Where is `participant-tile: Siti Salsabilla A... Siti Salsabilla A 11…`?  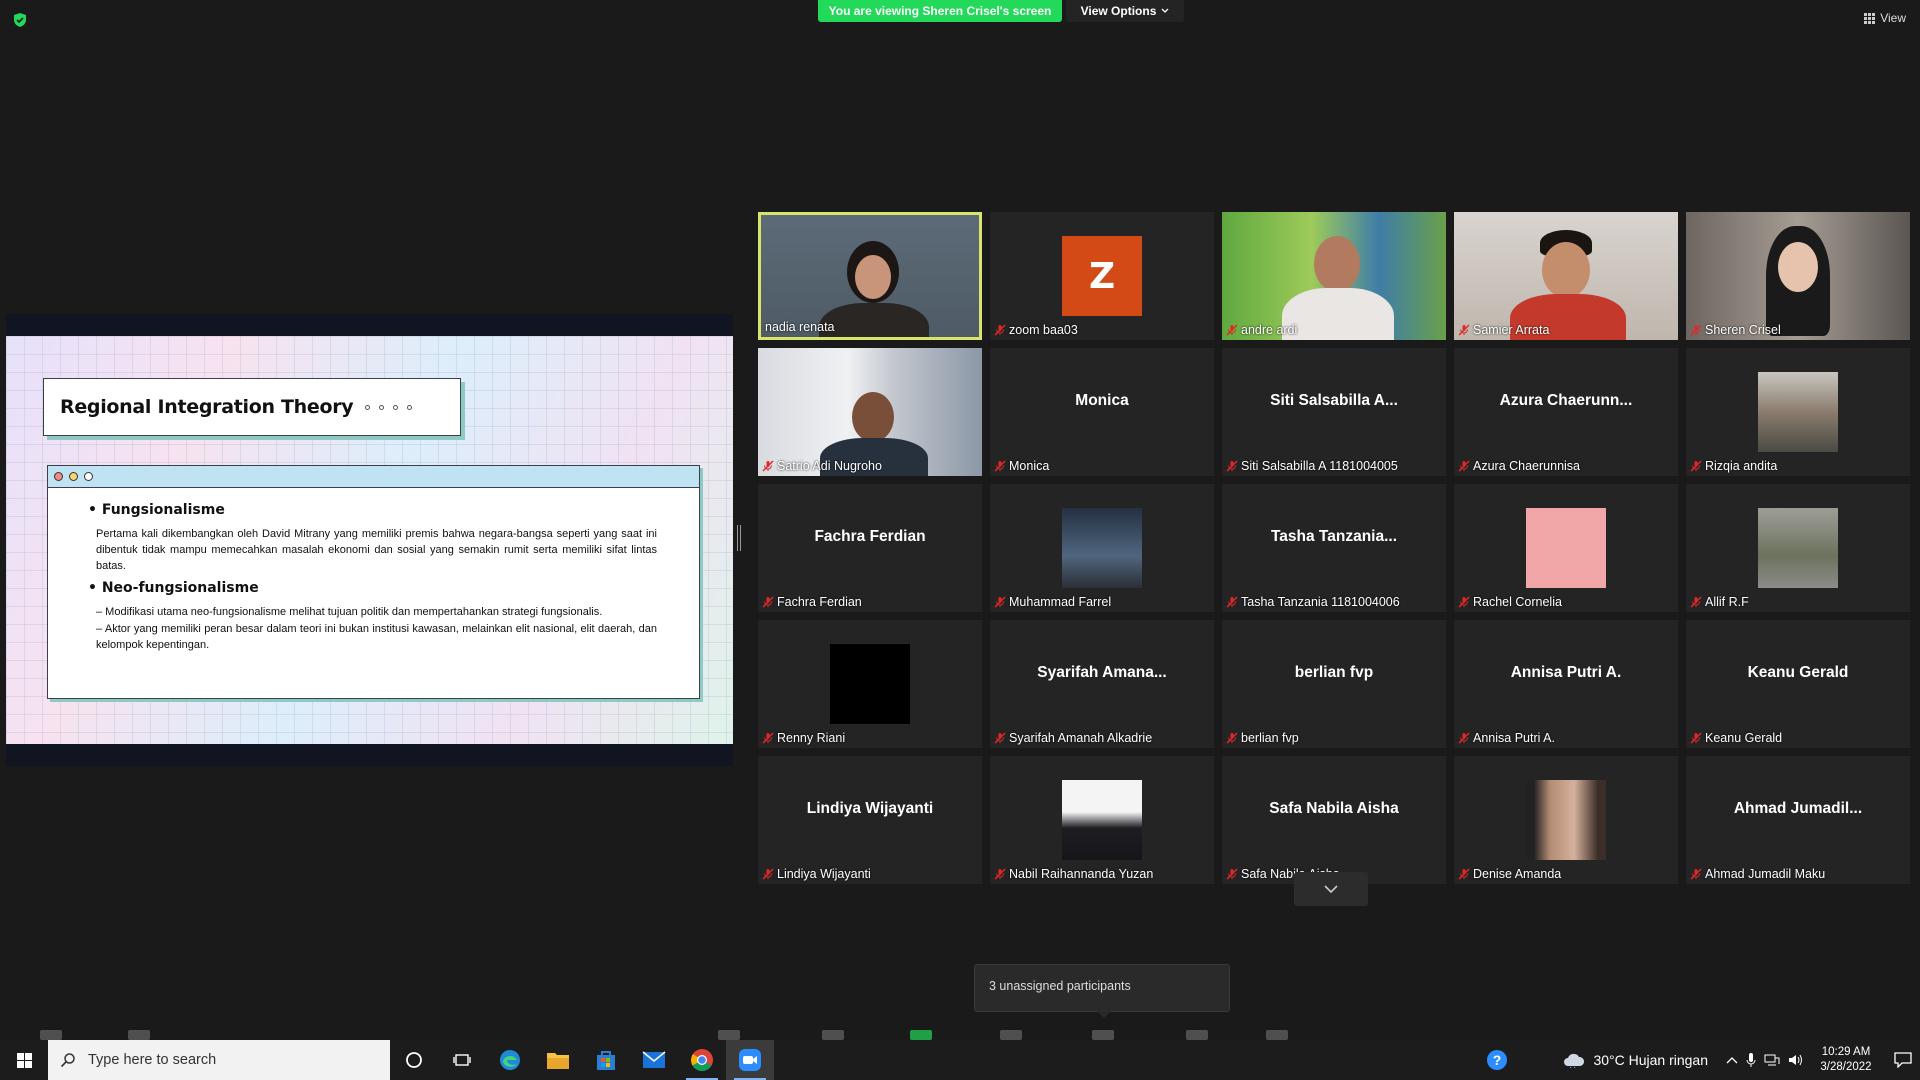 participant-tile: Siti Salsabilla A... Siti Salsabilla A 11… is located at coordinates (1334, 412).